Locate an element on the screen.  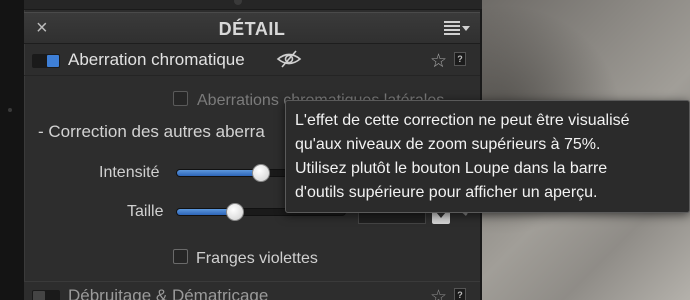
list-menu-icon is located at coordinates (457, 29).